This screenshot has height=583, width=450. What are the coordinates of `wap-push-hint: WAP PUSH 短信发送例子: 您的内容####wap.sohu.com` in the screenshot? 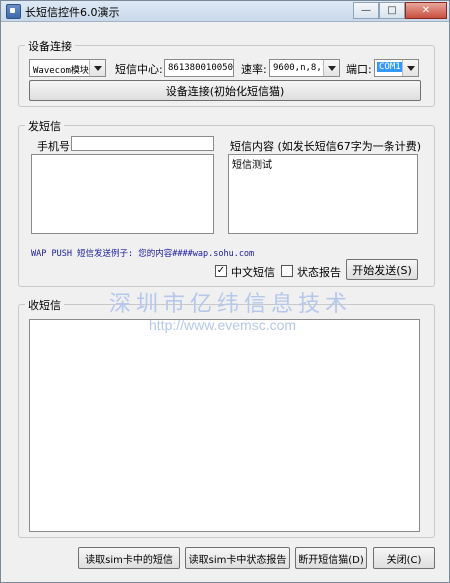 It's located at (143, 254).